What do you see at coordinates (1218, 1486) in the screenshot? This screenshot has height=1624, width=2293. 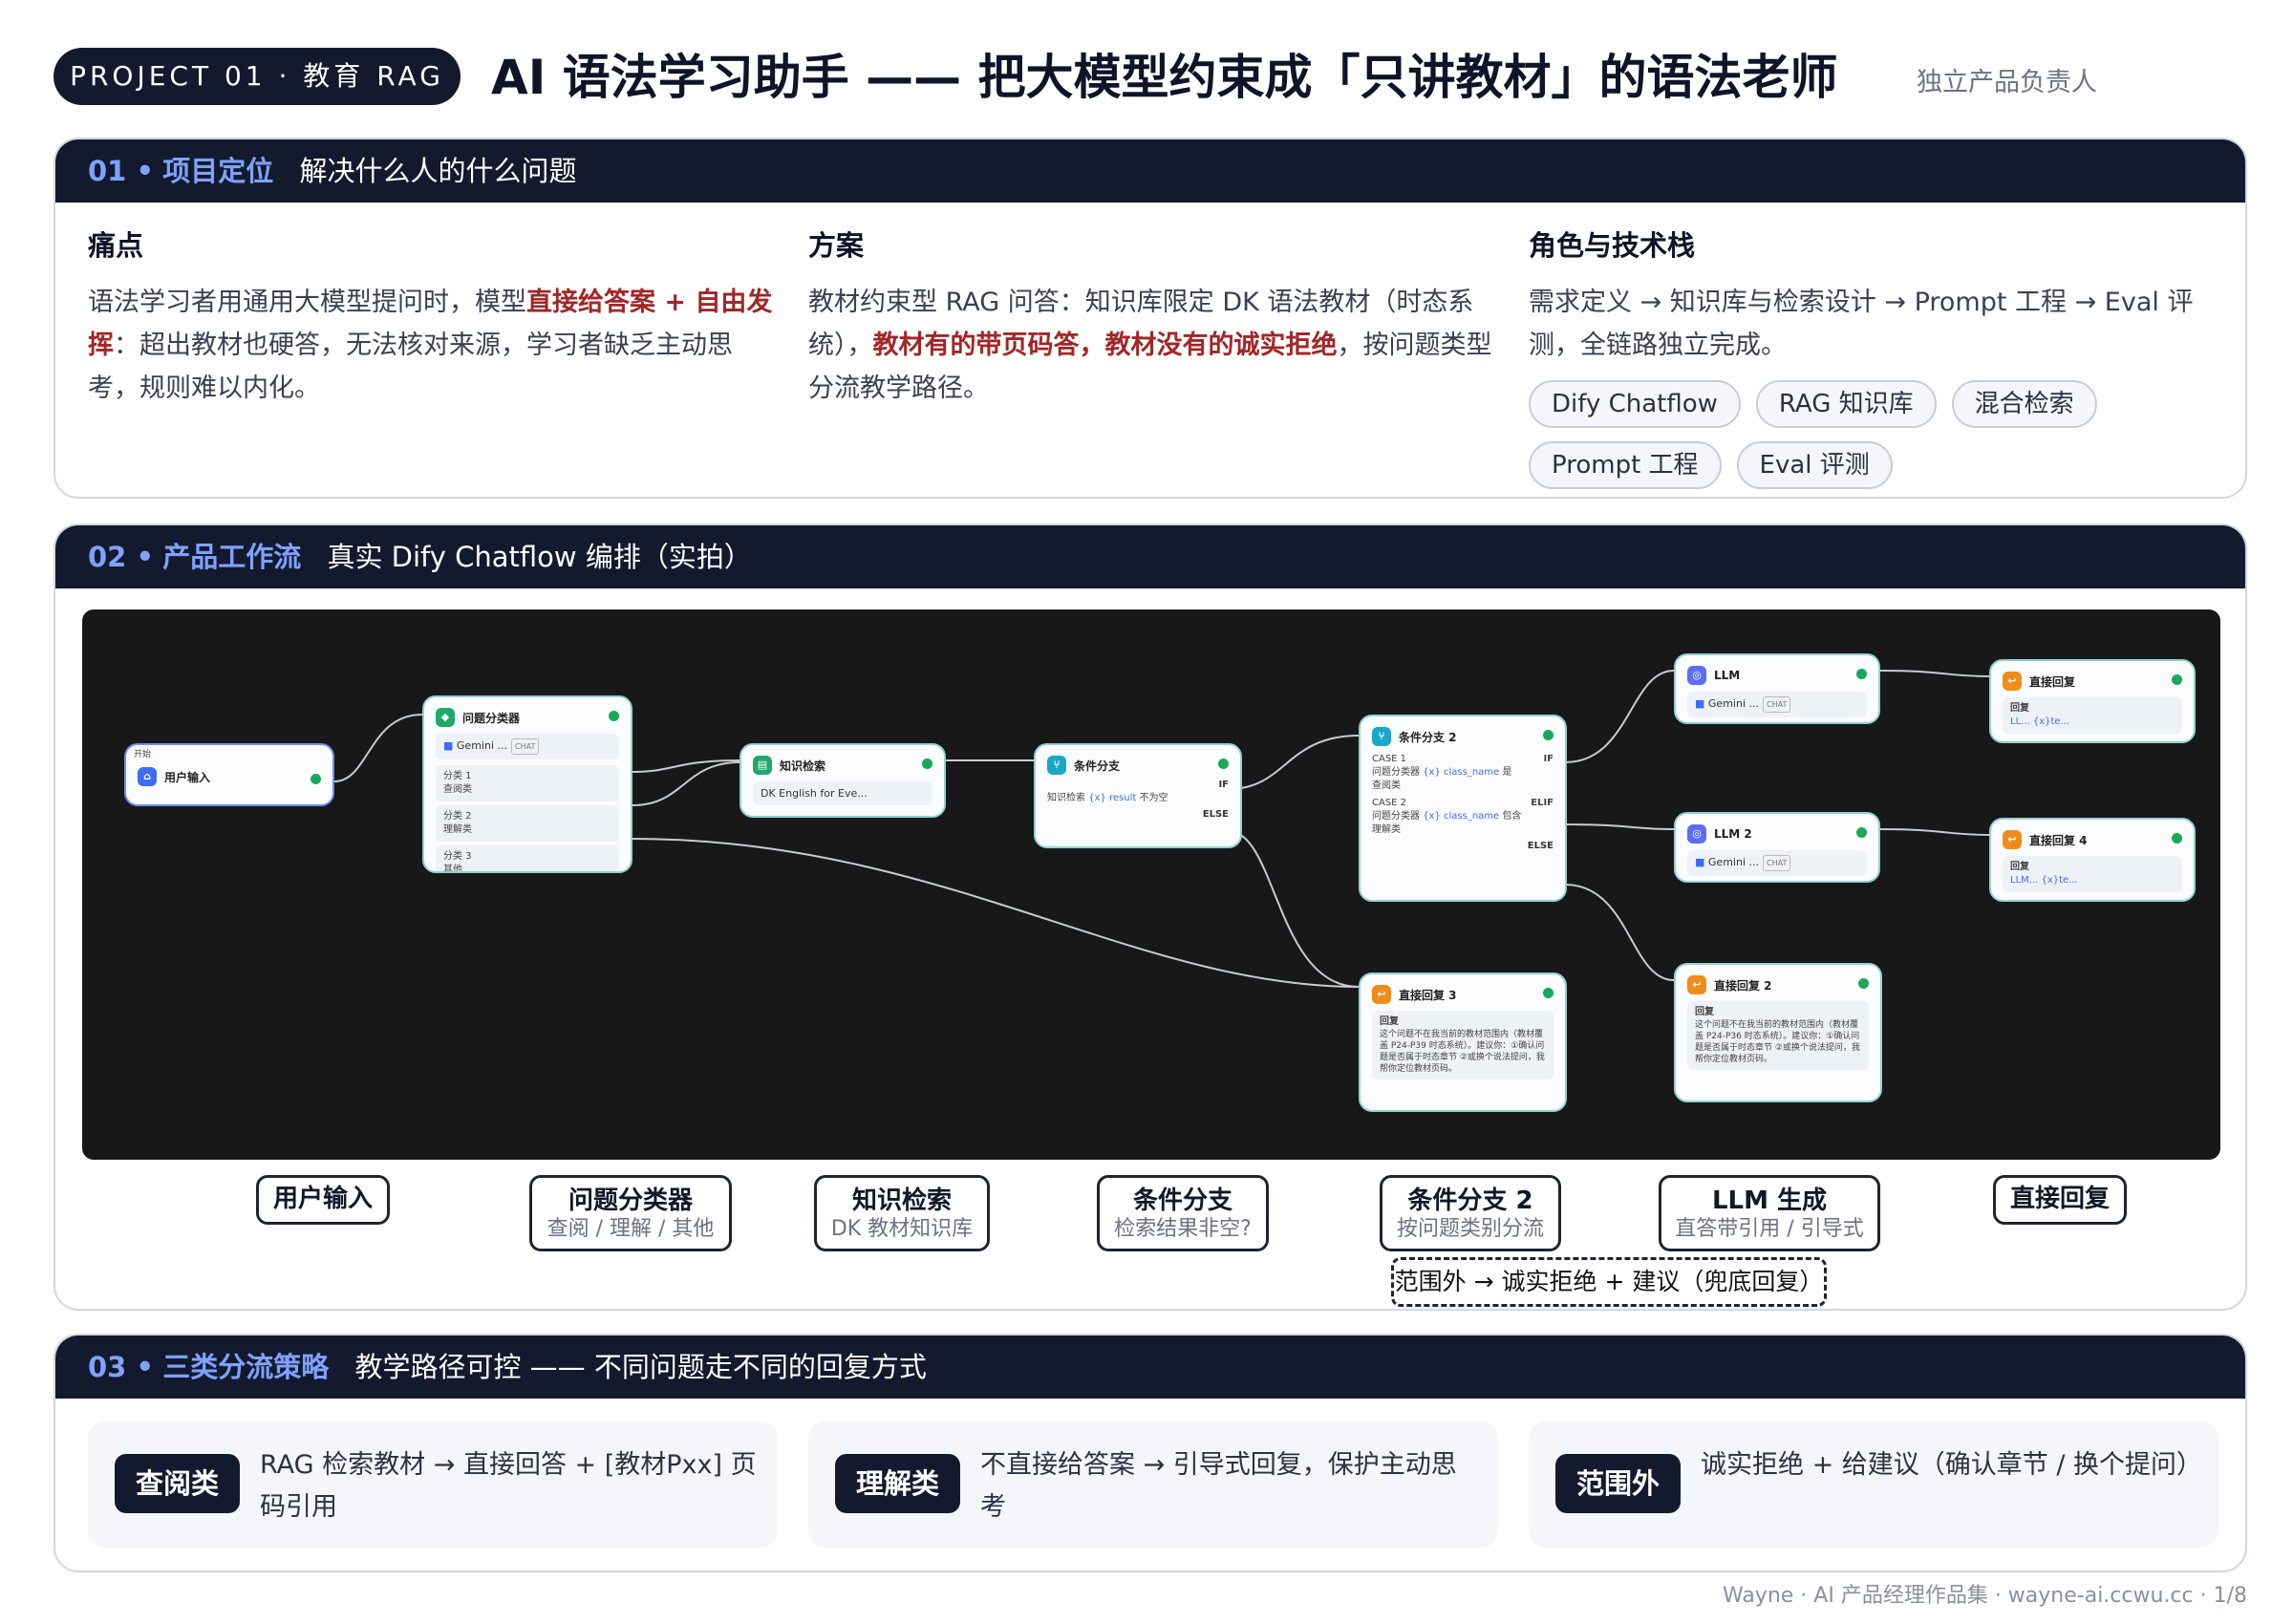 I see `strategy-text: 不直接给答案 → 引导式回复，保护主动思考` at bounding box center [1218, 1486].